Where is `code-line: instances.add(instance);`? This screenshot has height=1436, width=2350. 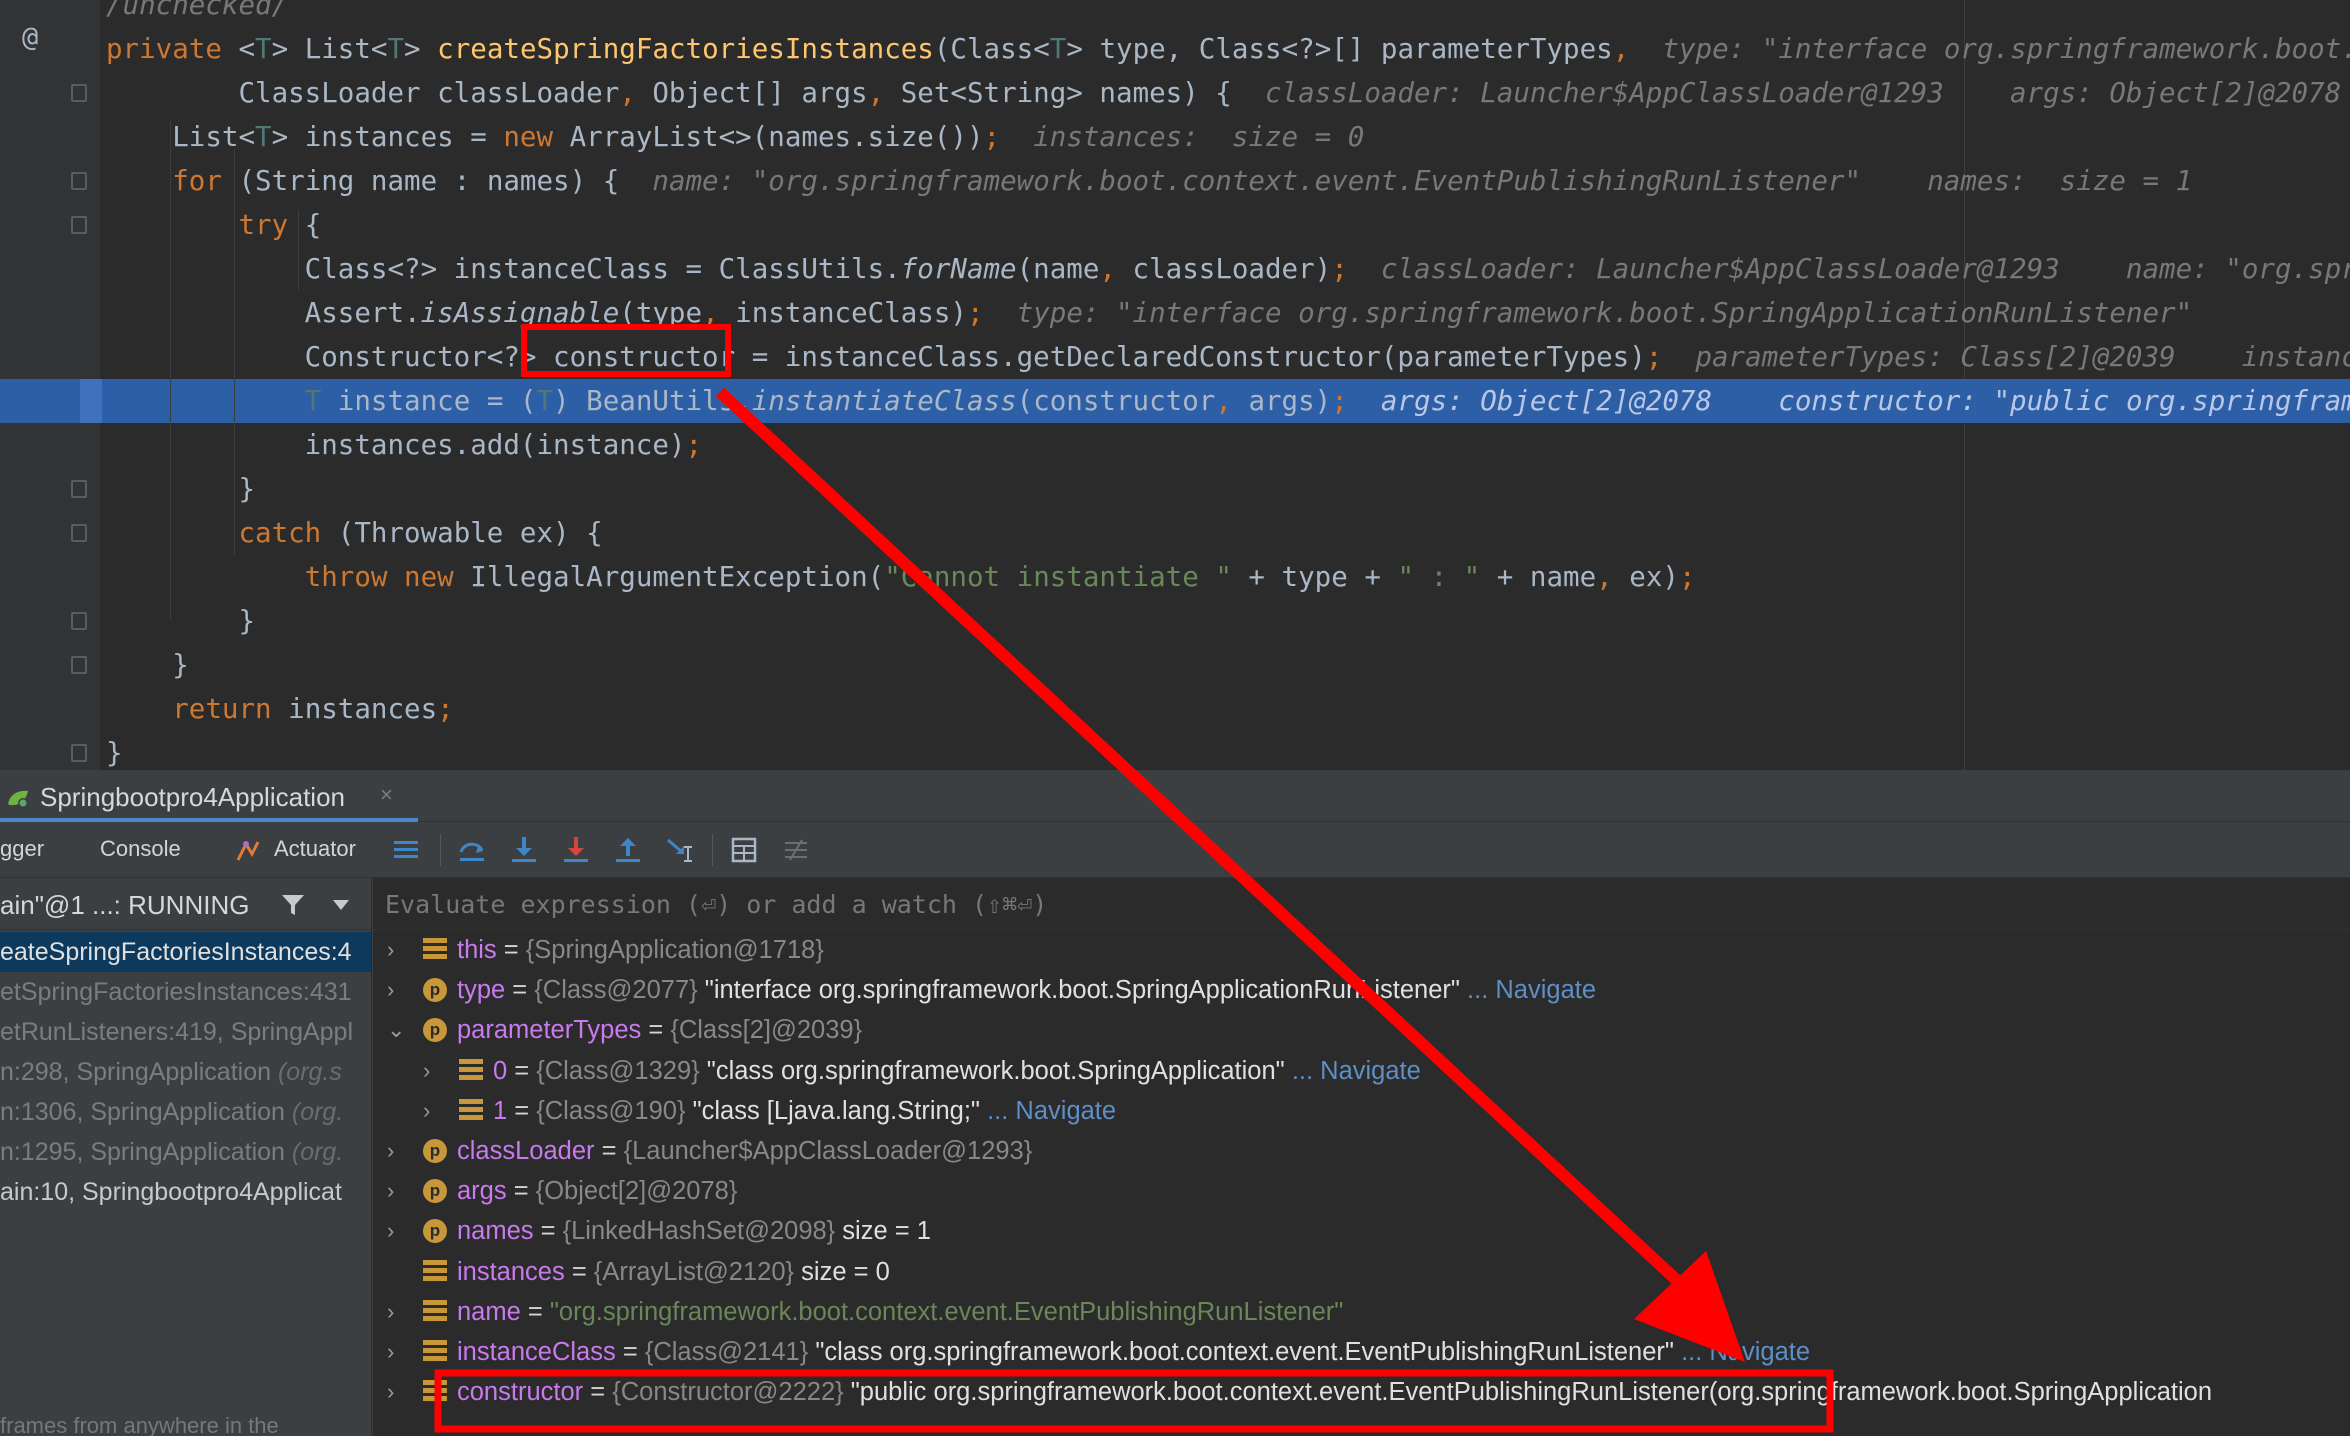 code-line: instances.add(instance); is located at coordinates (1175, 445).